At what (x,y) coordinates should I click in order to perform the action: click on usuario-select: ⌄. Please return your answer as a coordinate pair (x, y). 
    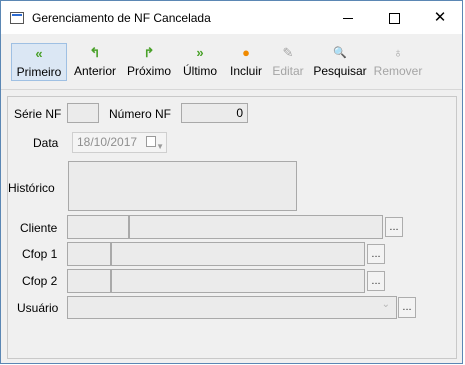
    Looking at the image, I should click on (232, 307).